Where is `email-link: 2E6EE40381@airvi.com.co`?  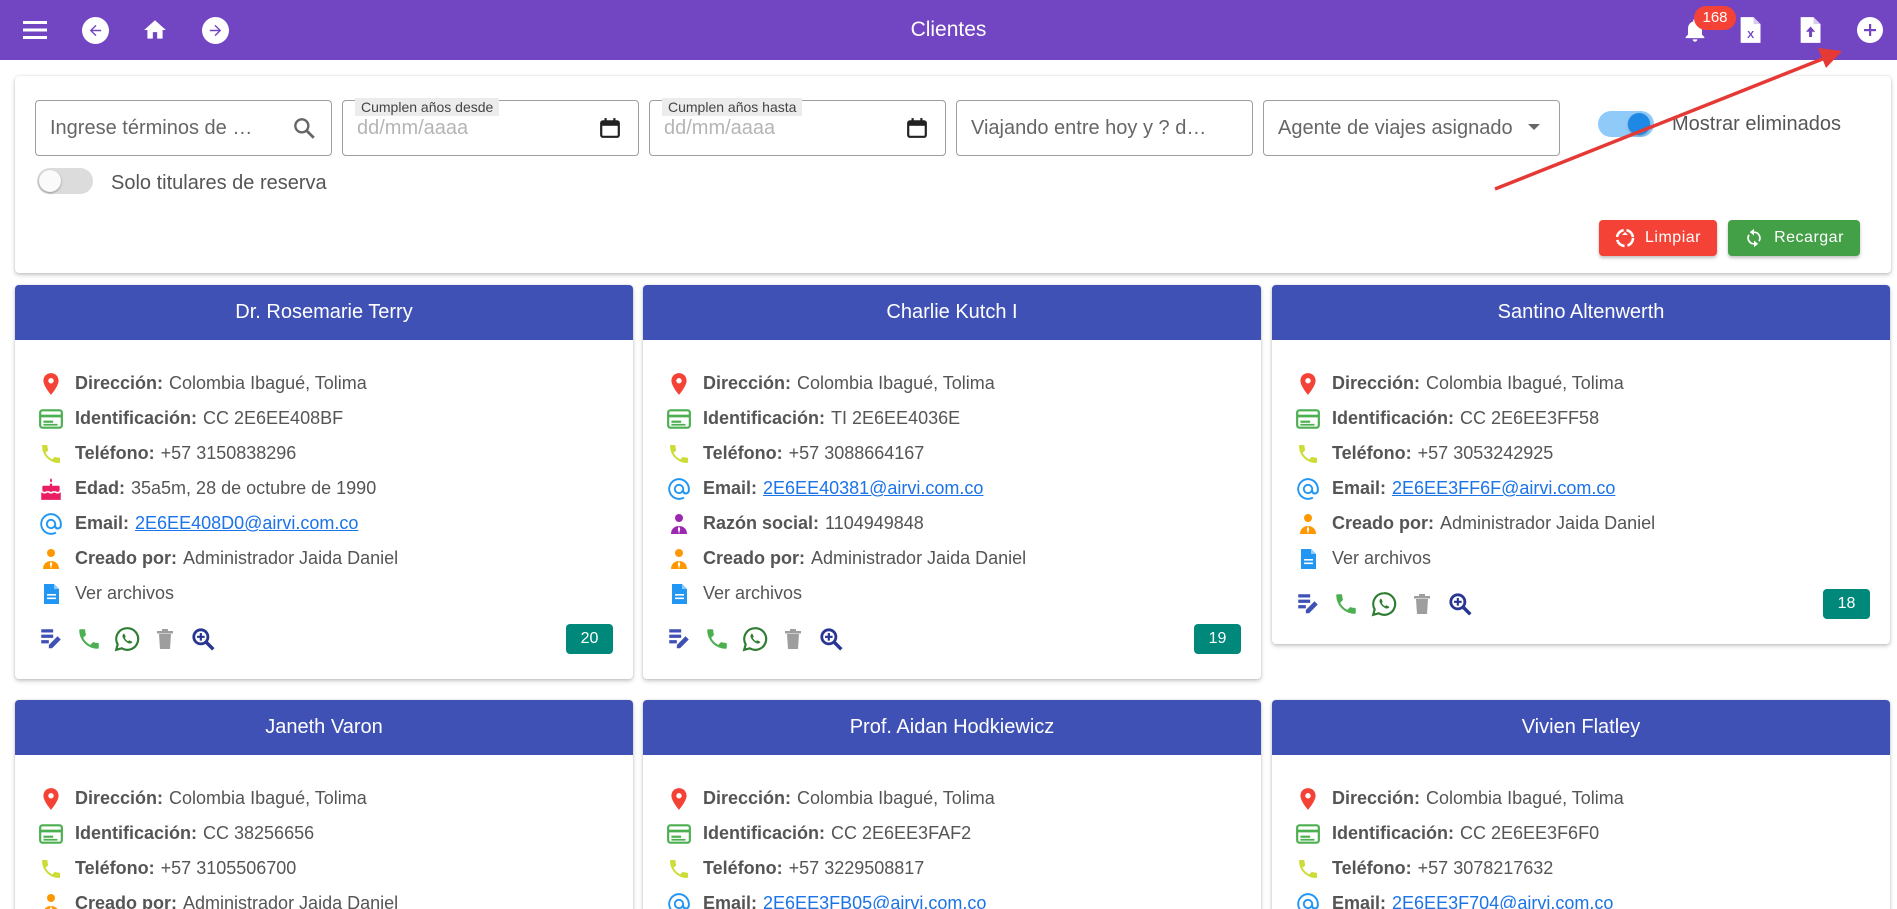
email-link: 2E6EE40381@airvi.com.co is located at coordinates (873, 488).